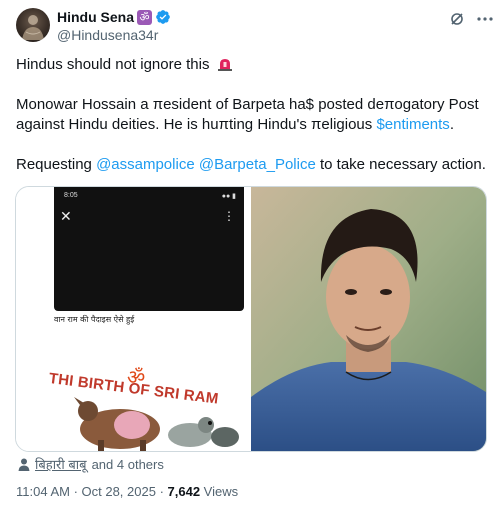  I want to click on liked-by-suffix: and 4 others, so click(127, 464).